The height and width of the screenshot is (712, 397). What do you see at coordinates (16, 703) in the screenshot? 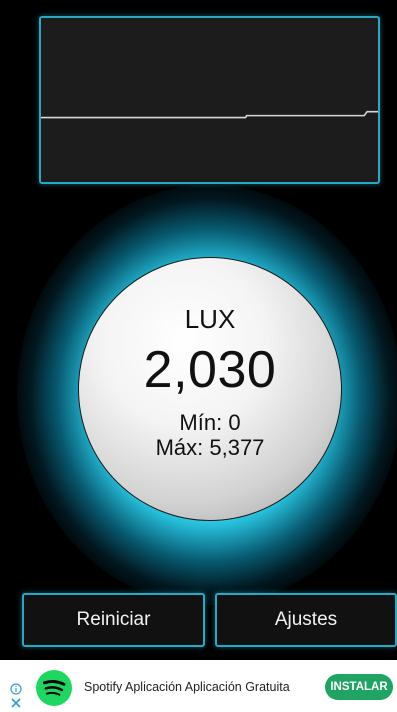
I see `close-icon` at bounding box center [16, 703].